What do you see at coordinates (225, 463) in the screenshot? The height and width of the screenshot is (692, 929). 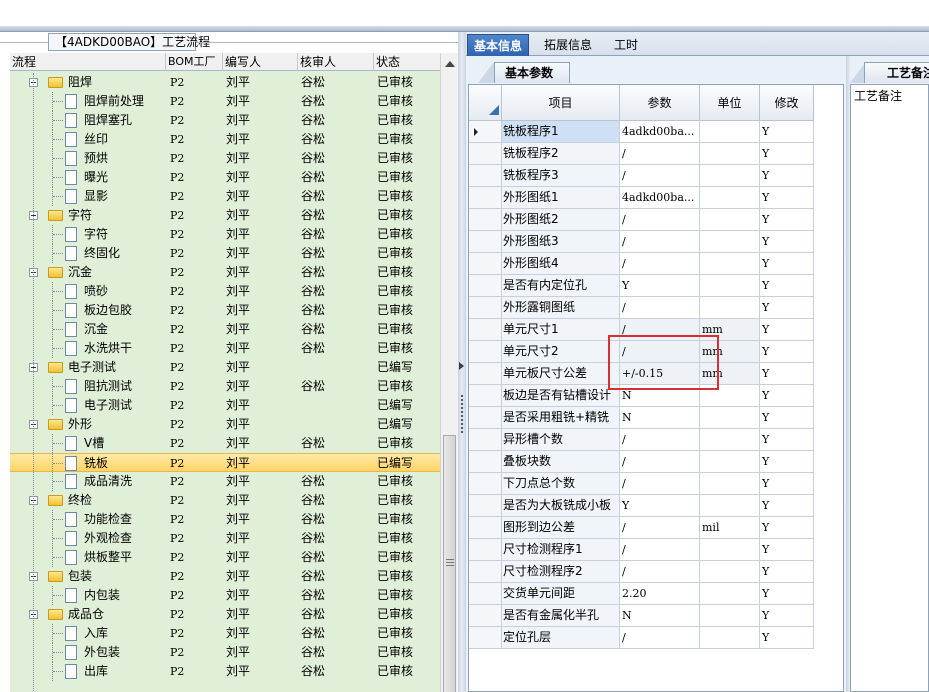 I see `tree-row: 铣板 P2 刘平 已编写` at bounding box center [225, 463].